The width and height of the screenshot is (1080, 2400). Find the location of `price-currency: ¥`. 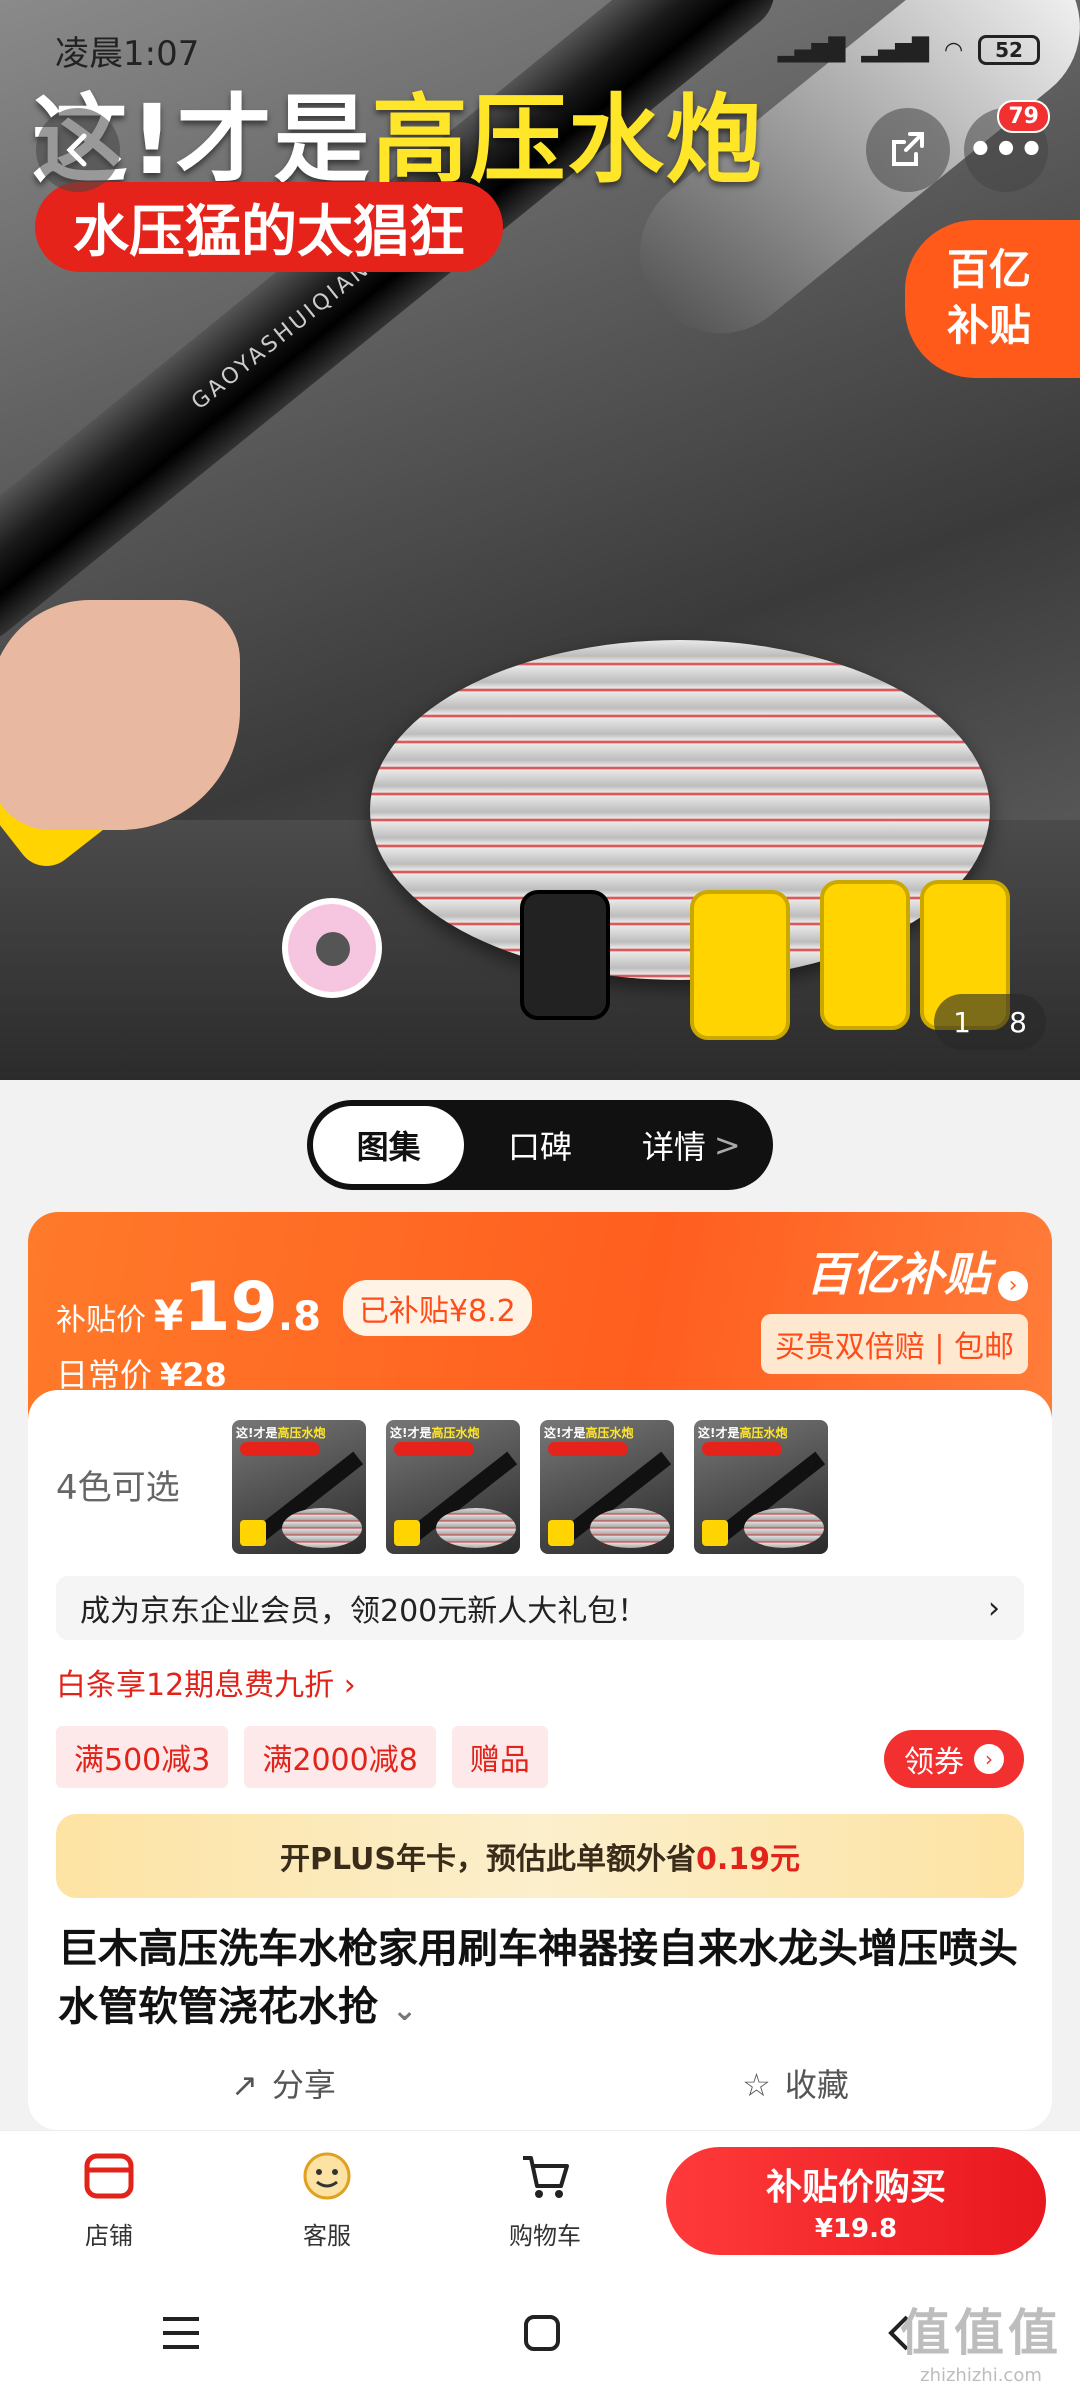

price-currency: ¥ is located at coordinates (169, 1315).